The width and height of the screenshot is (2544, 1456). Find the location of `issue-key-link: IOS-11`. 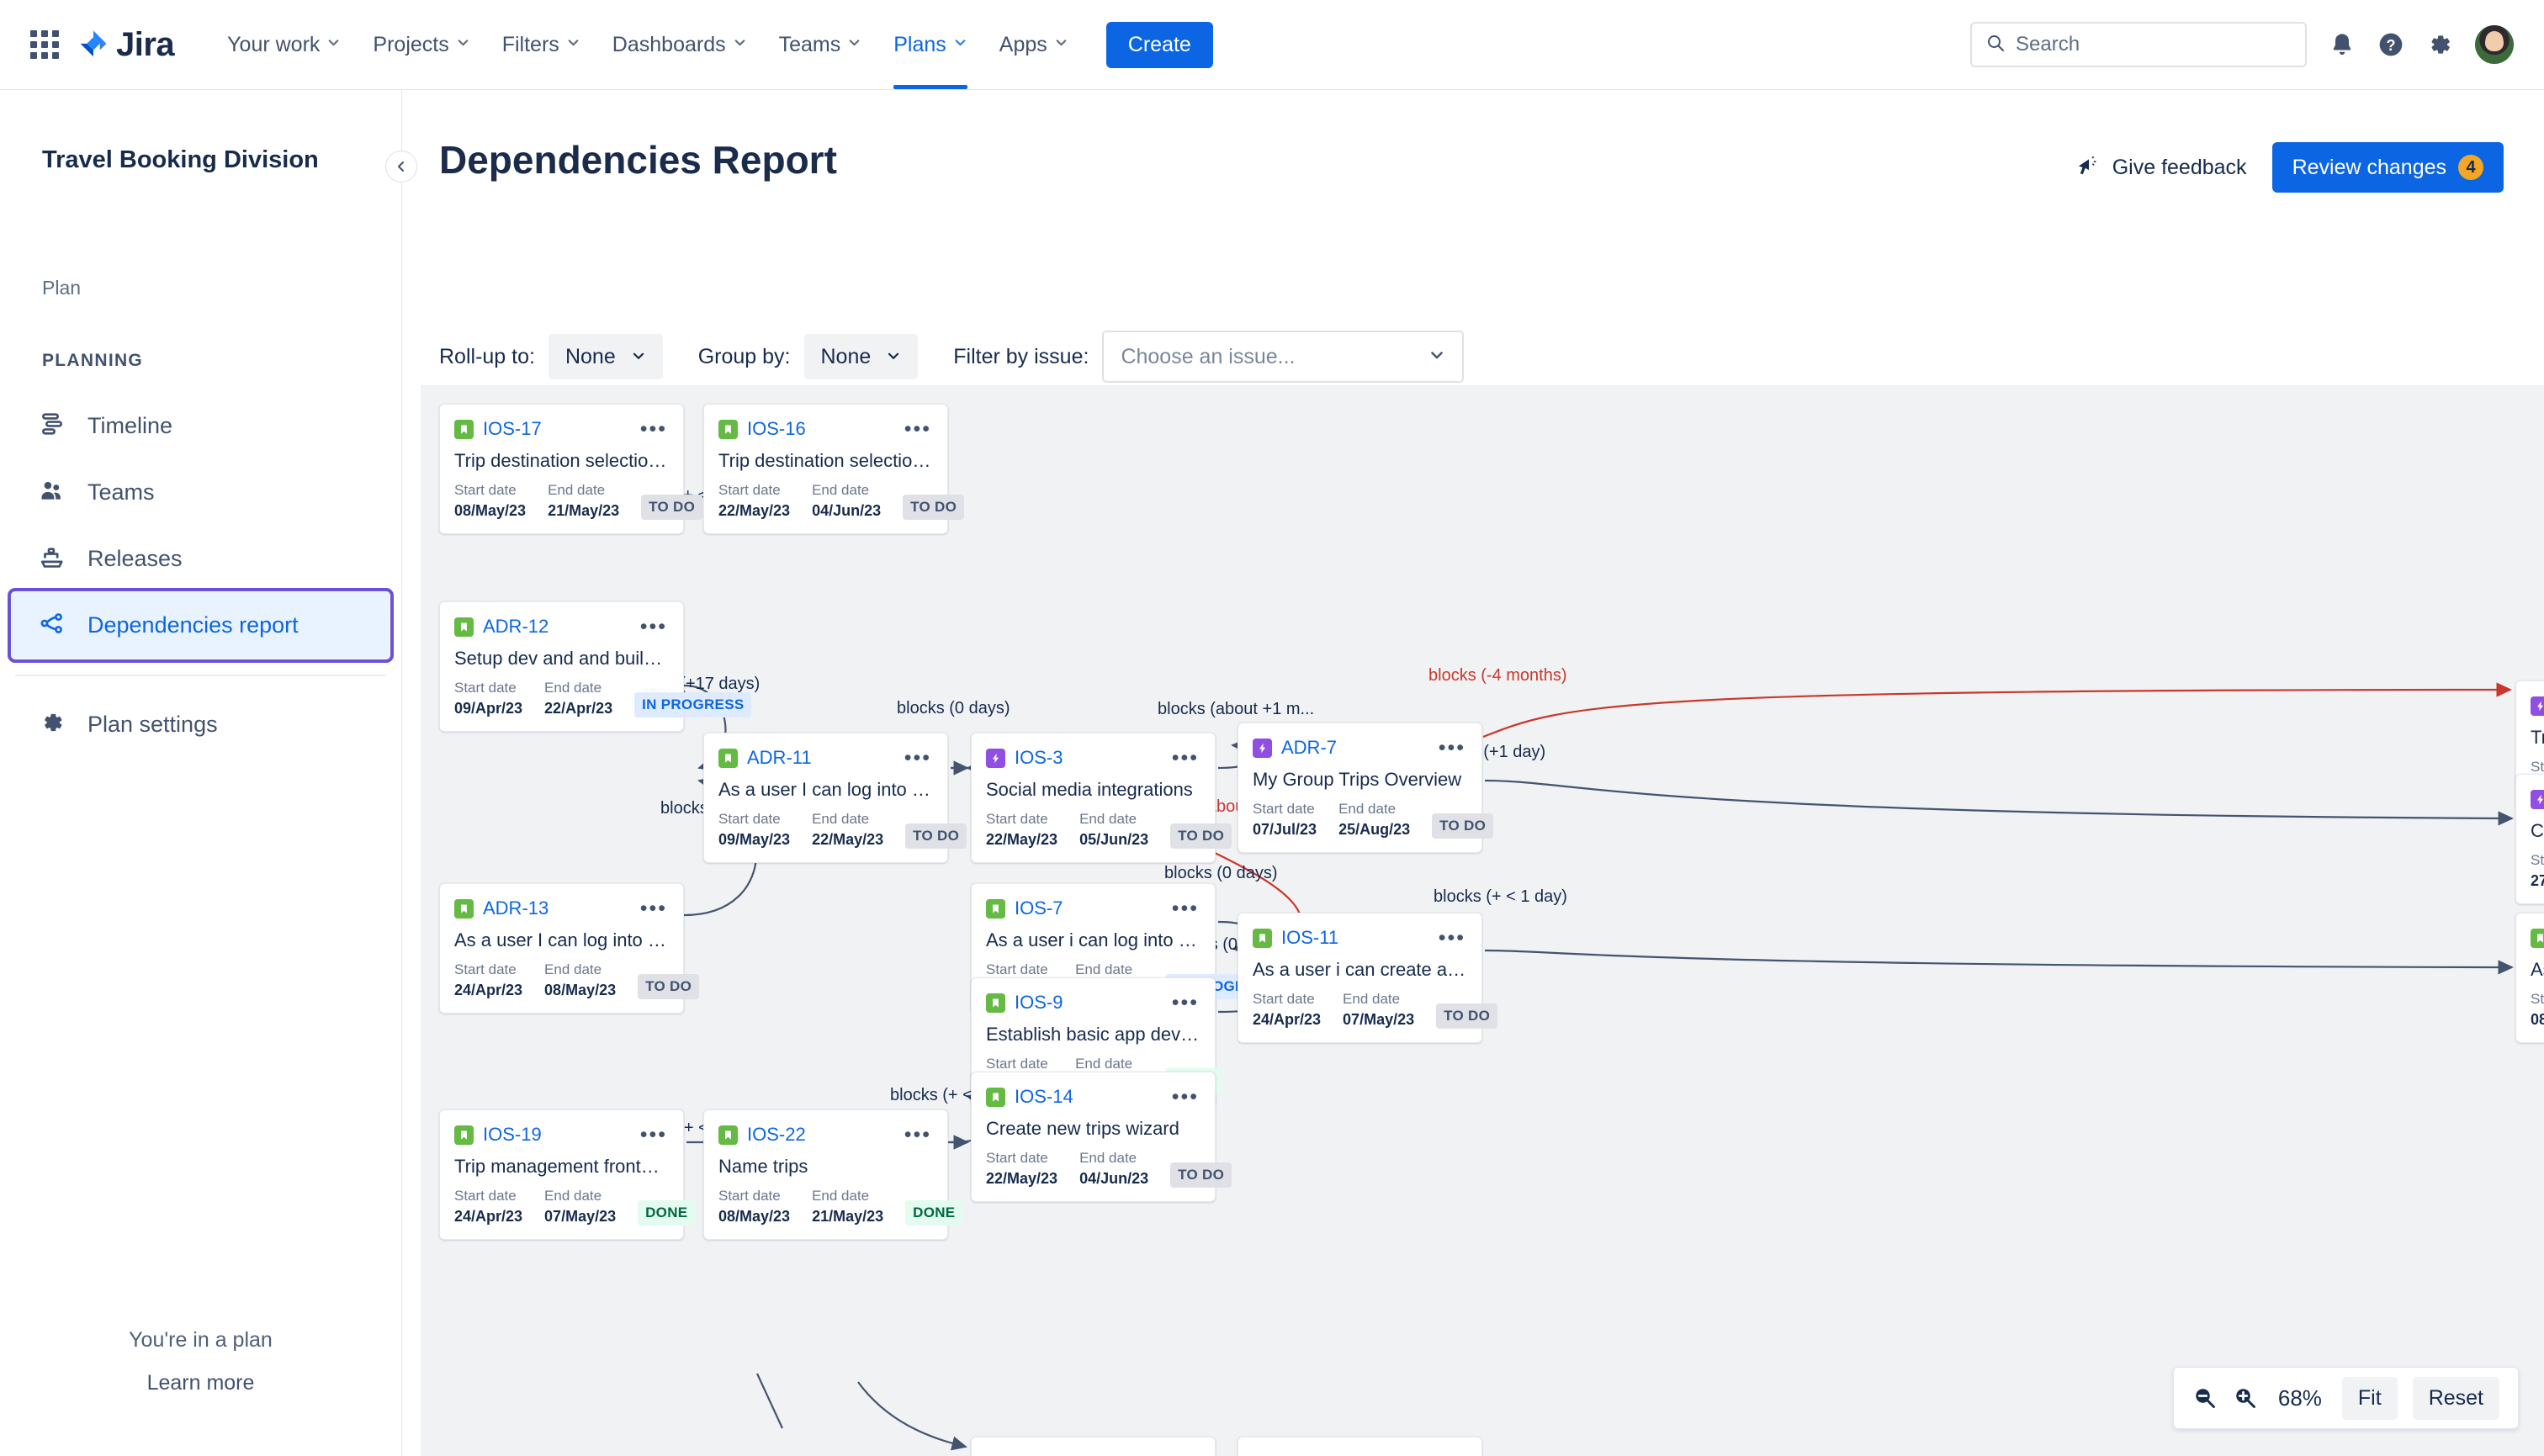

issue-key-link: IOS-11 is located at coordinates (1309, 938).